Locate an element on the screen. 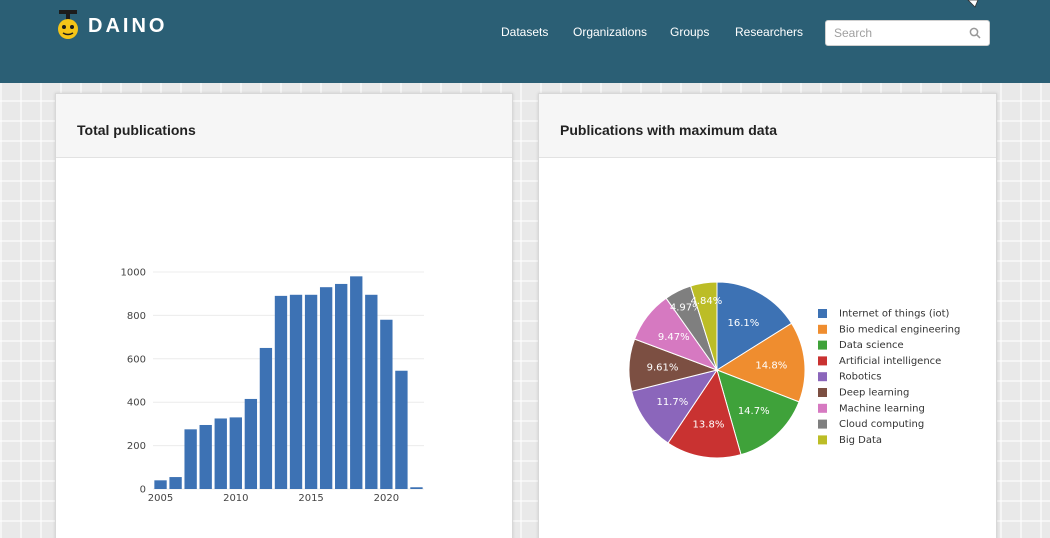 The height and width of the screenshot is (538, 1050). x-tick-label: 2015 is located at coordinates (310, 498).